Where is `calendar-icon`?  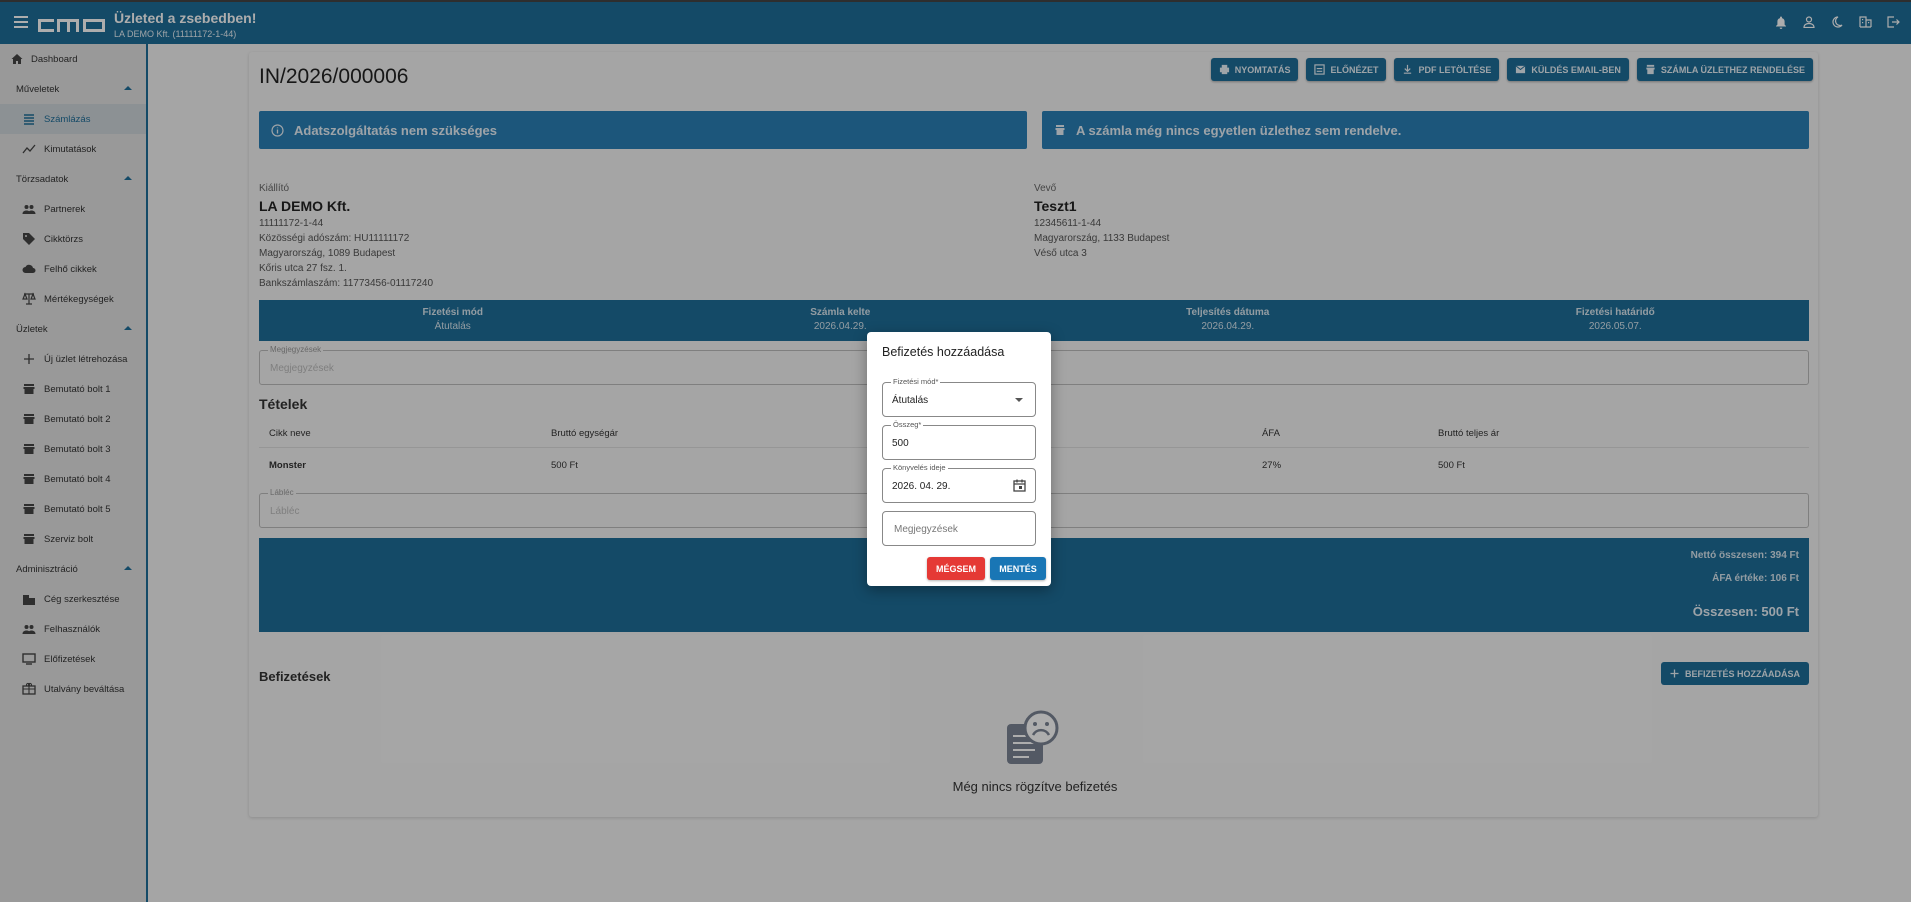
calendar-icon is located at coordinates (1019, 485).